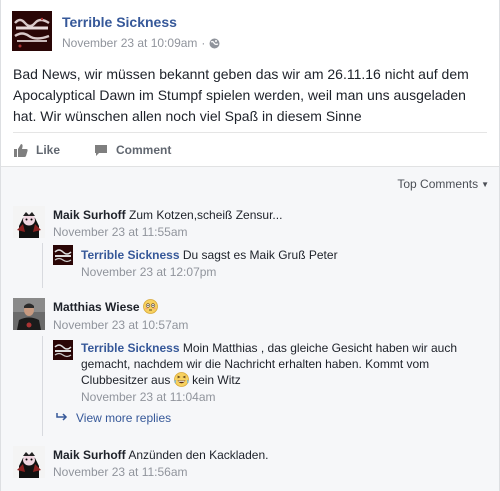 This screenshot has height=491, width=500. Describe the element at coordinates (96, 307) in the screenshot. I see `comment-author: Matthias Wiese` at that location.